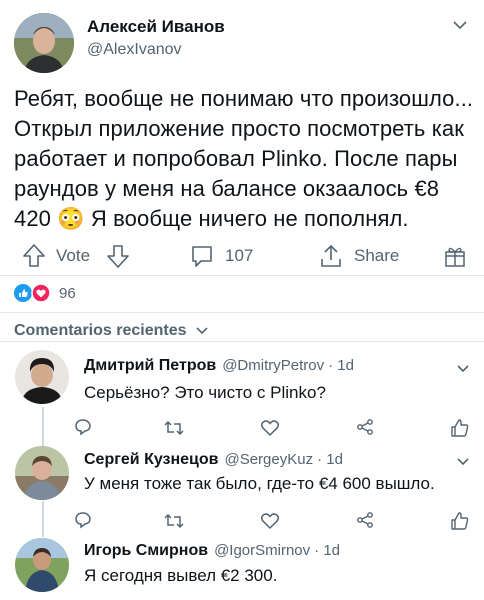  What do you see at coordinates (151, 460) in the screenshot?
I see `reply-author-name: Сергей Кузнецов` at bounding box center [151, 460].